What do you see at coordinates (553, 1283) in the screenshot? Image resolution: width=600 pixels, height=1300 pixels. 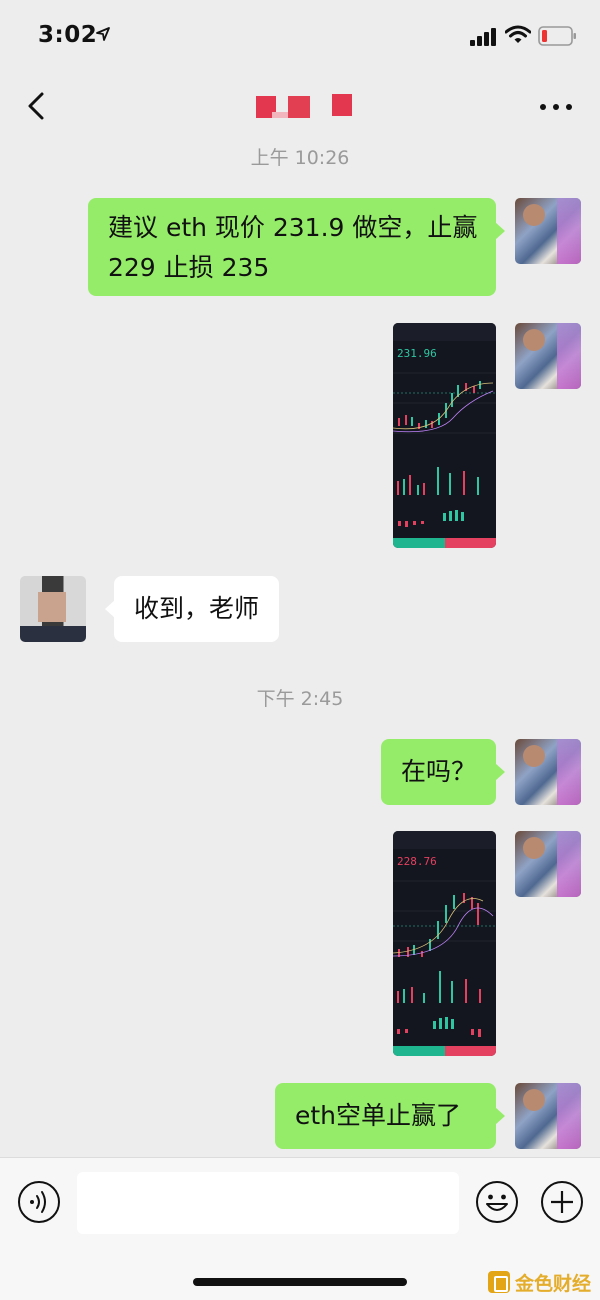 I see `watermark-text: 金色财经` at bounding box center [553, 1283].